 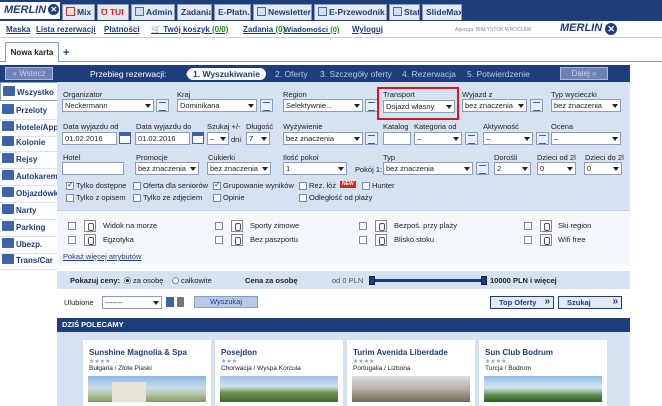 I want to click on calendar-od-icon, so click(x=125, y=138).